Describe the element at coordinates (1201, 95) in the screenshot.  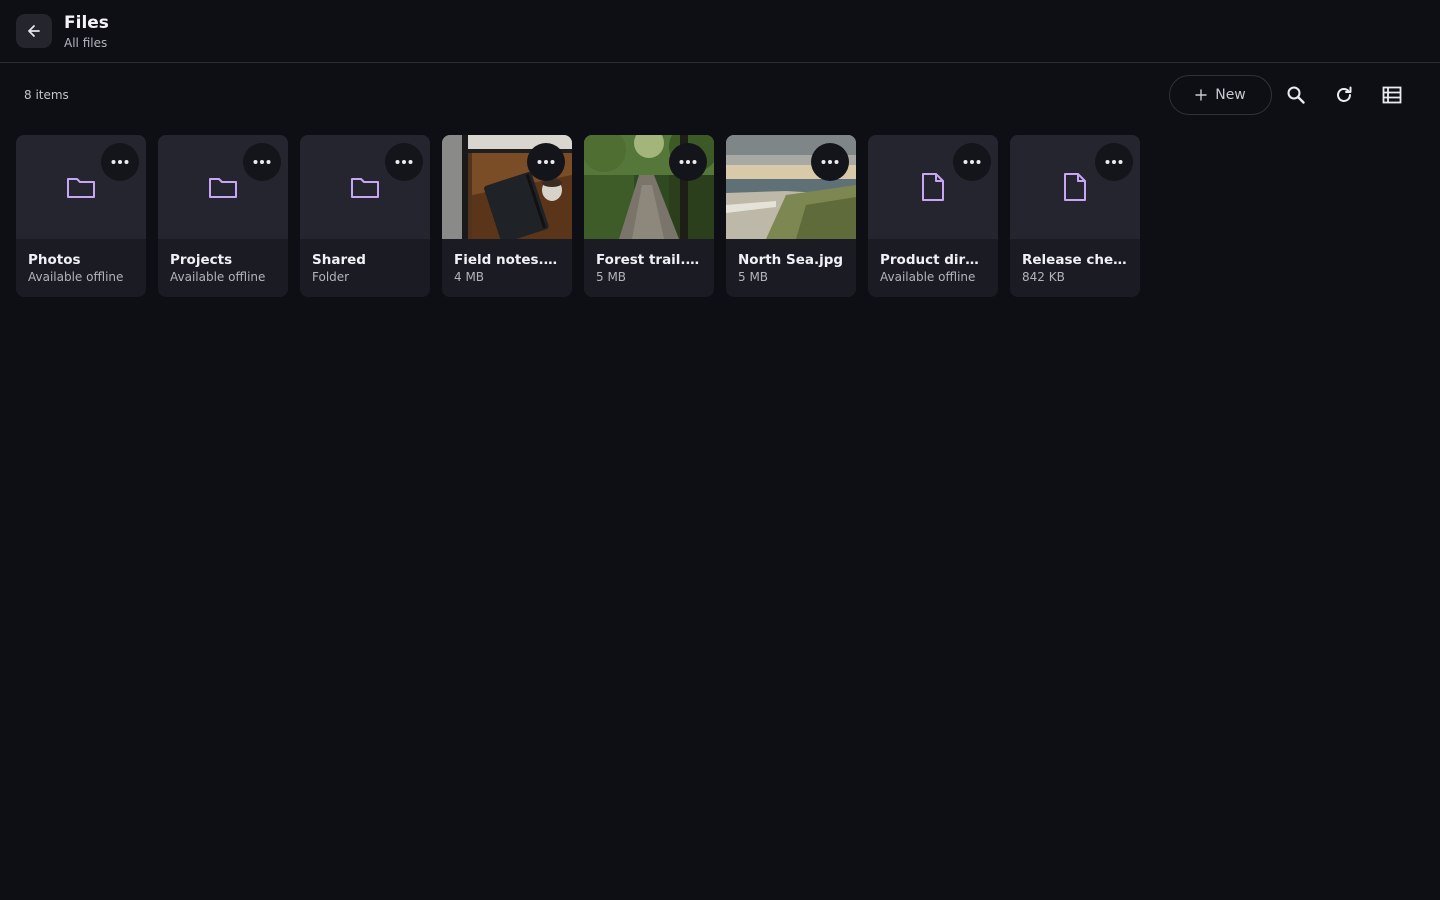
I see `plus-icon` at that location.